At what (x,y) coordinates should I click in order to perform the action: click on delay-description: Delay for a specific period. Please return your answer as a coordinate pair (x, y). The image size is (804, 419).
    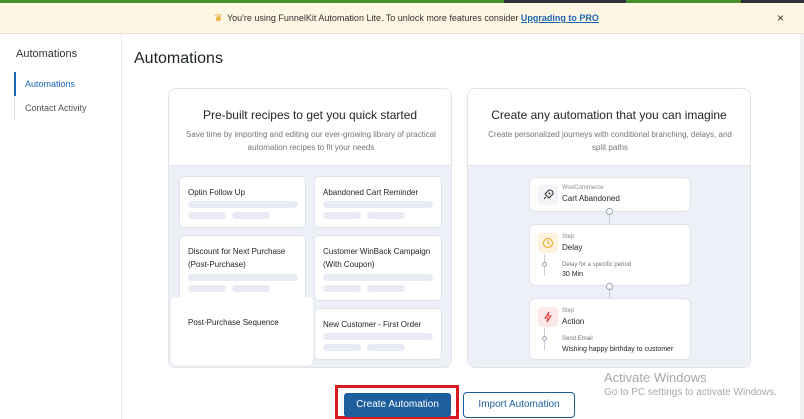
    Looking at the image, I should click on (597, 265).